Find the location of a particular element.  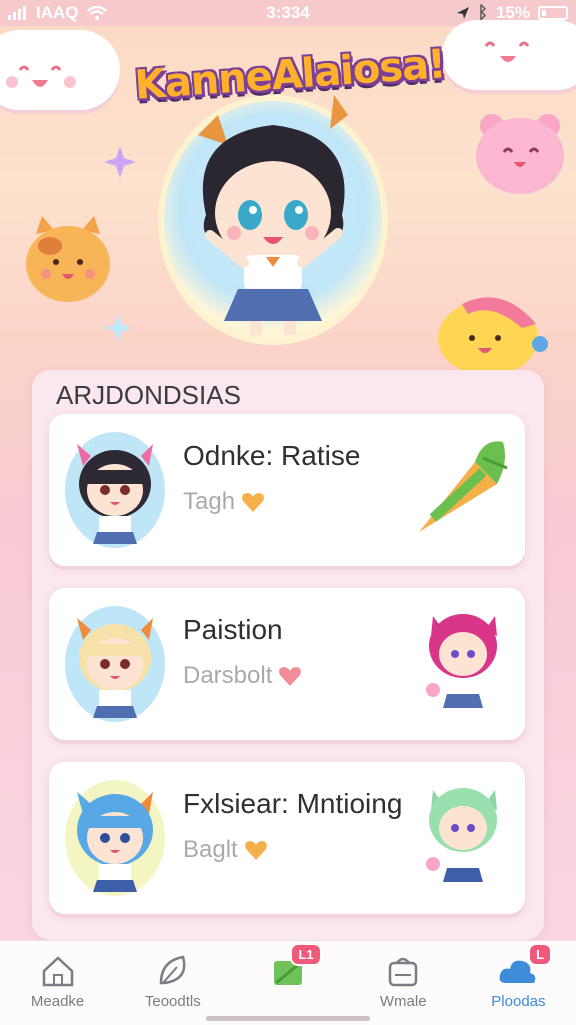

tab-leaf: Teoodtls is located at coordinates (172, 983).